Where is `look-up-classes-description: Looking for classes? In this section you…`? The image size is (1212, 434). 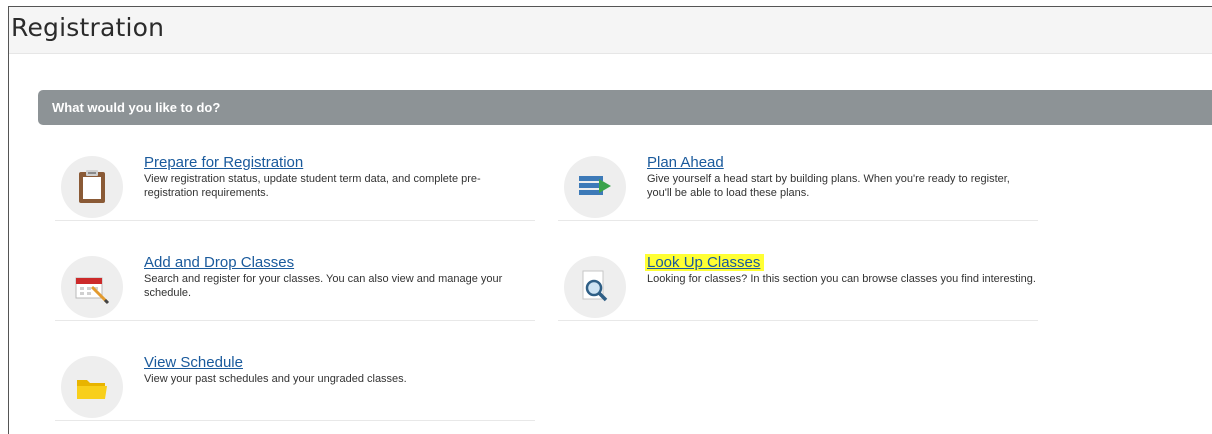 look-up-classes-description: Looking for classes? In this section you… is located at coordinates (841, 279).